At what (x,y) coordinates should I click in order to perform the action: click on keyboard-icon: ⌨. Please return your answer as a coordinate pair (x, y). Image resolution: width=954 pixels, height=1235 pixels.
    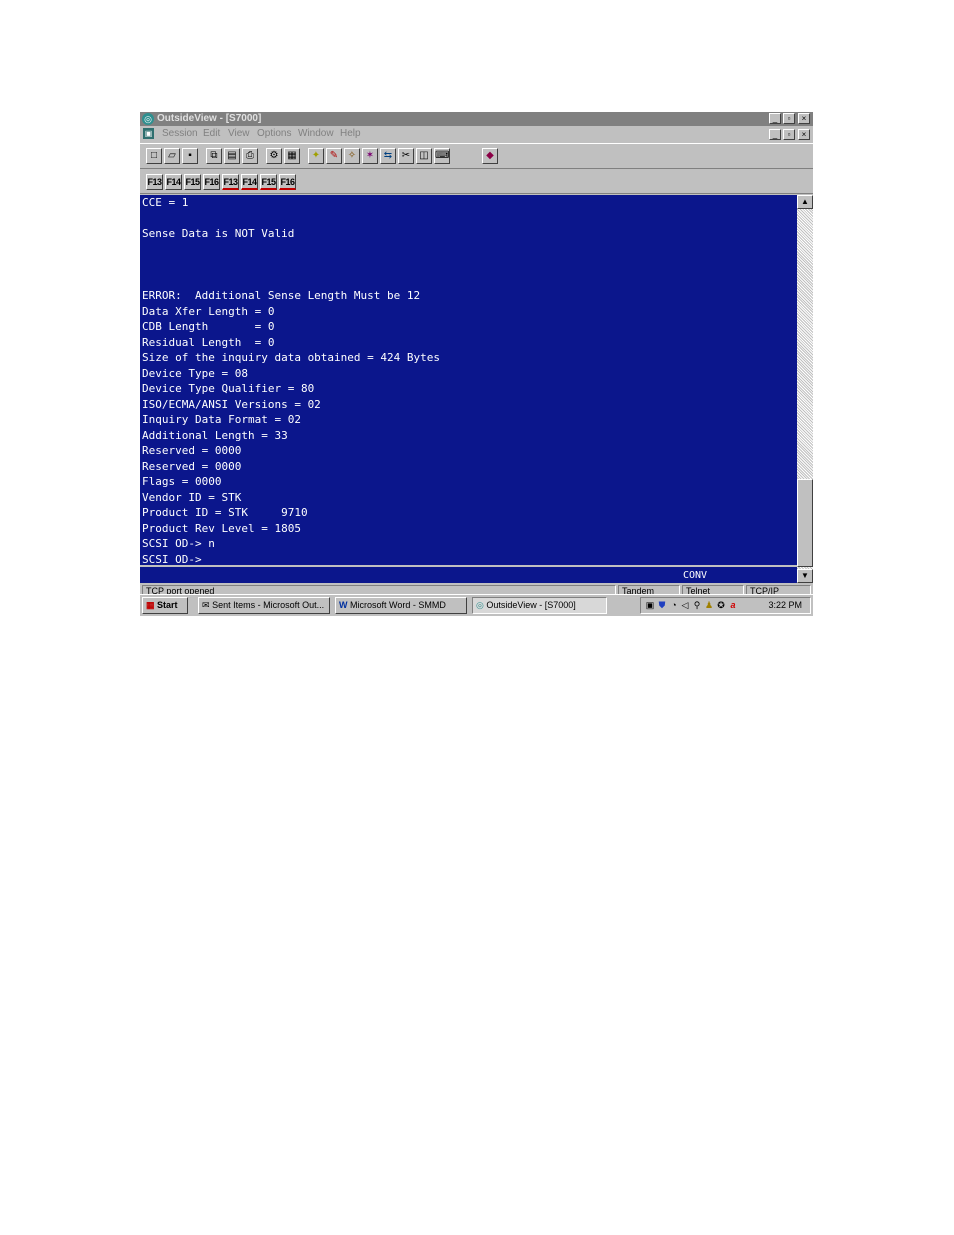
    Looking at the image, I should click on (442, 156).